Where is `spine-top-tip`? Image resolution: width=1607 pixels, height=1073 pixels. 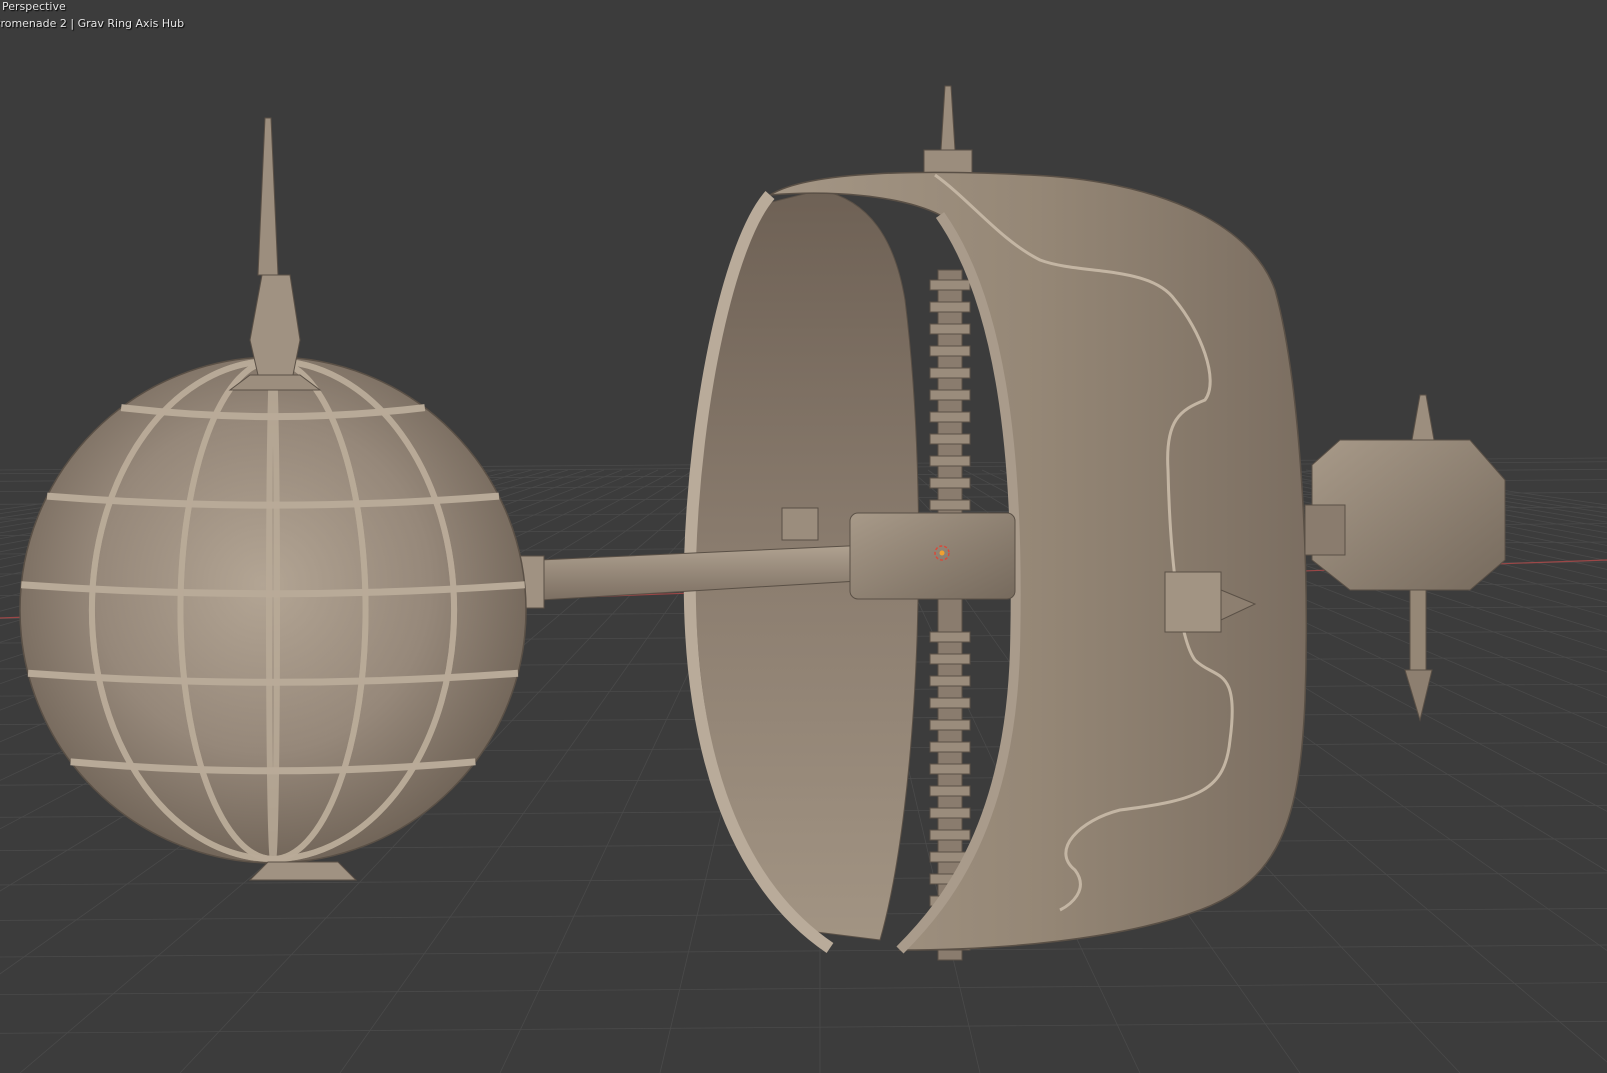 spine-top-tip is located at coordinates (948, 118).